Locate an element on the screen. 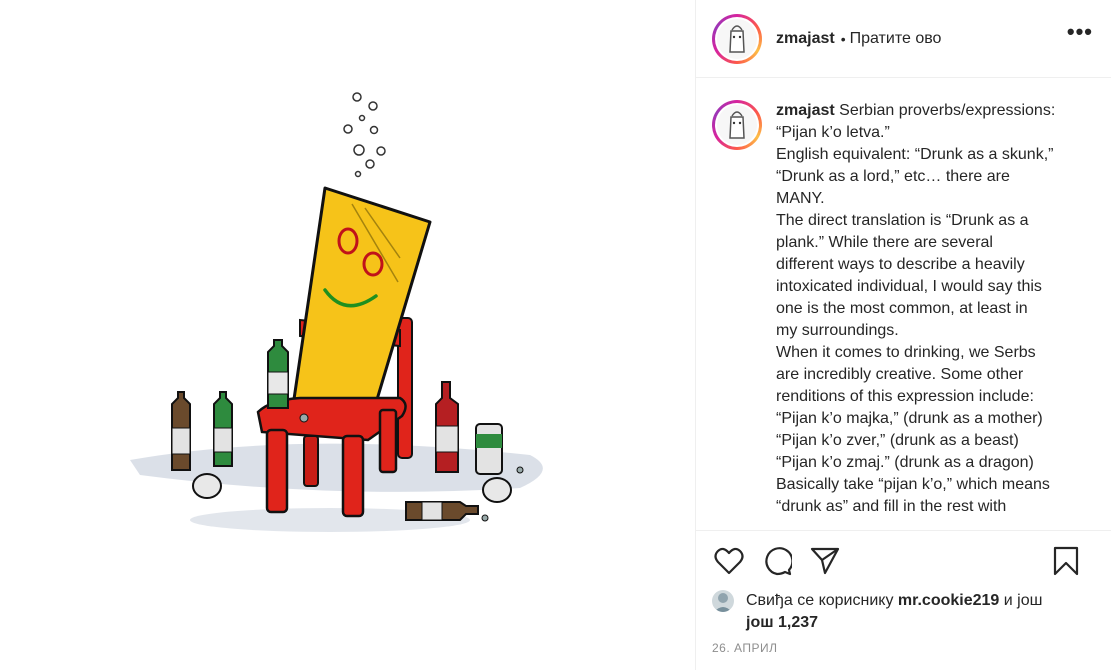 This screenshot has width=1111, height=670. caption-line: “Drunk as a lord,” etc… there are is located at coordinates (893, 176).